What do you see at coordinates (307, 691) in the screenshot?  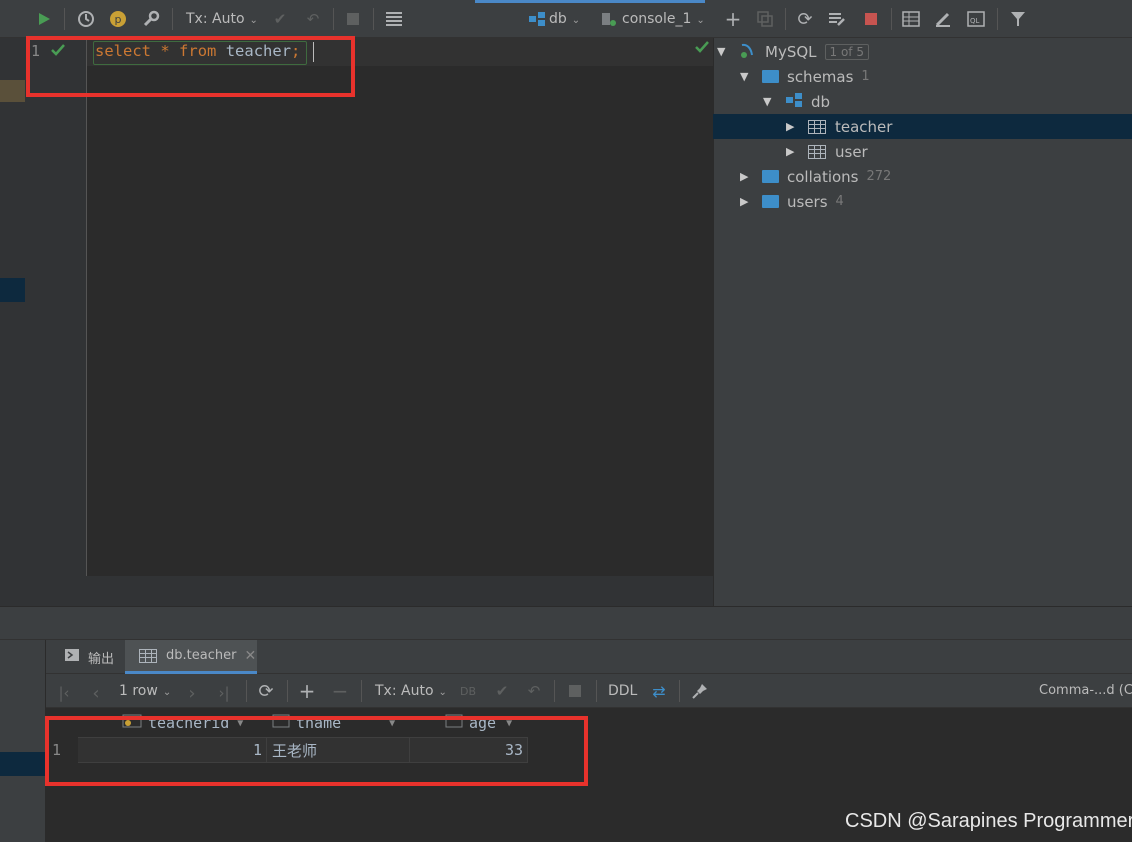 I see `add-row-icon: +` at bounding box center [307, 691].